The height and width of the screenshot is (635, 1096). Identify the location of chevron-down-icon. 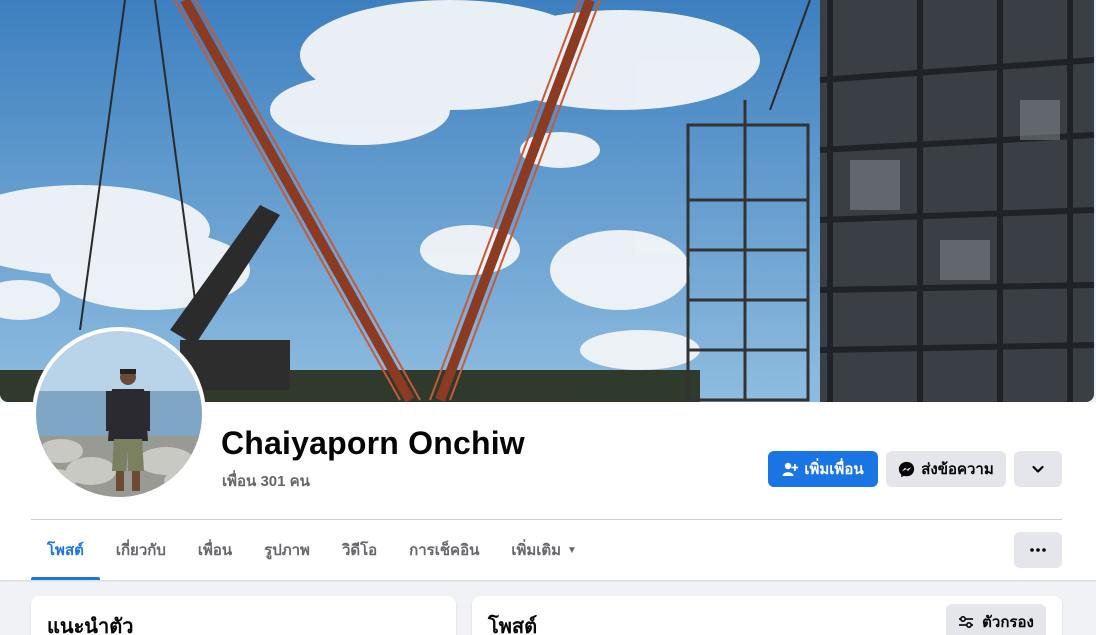
(1038, 469).